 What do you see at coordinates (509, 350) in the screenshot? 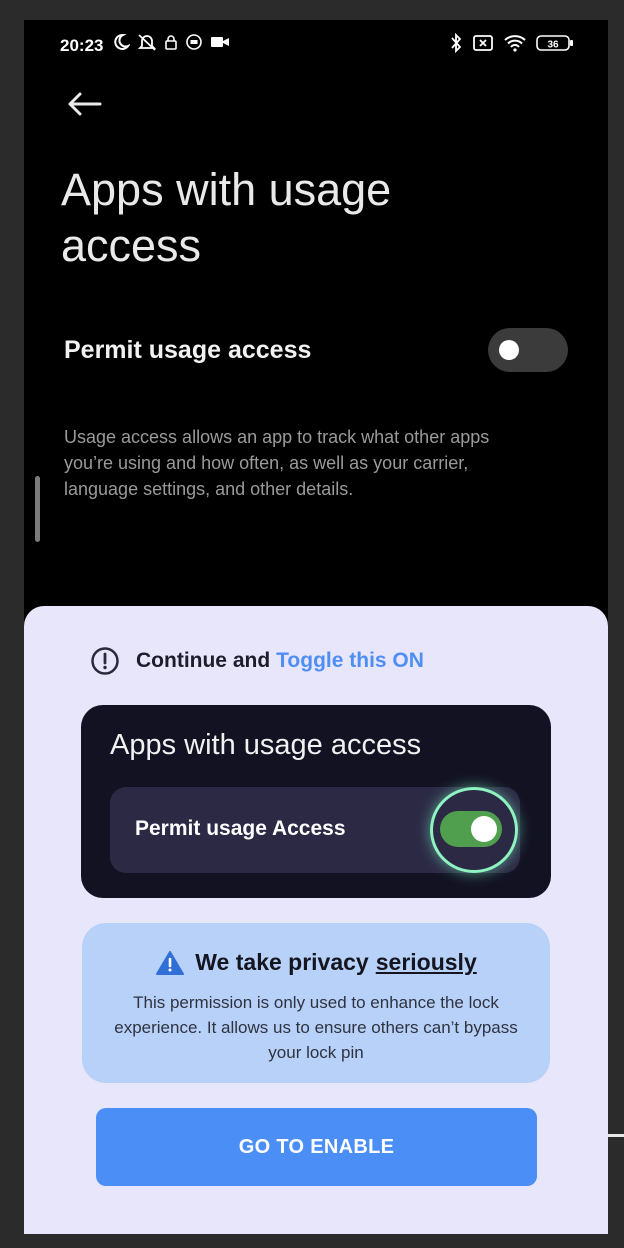
I see `toggle-knob` at bounding box center [509, 350].